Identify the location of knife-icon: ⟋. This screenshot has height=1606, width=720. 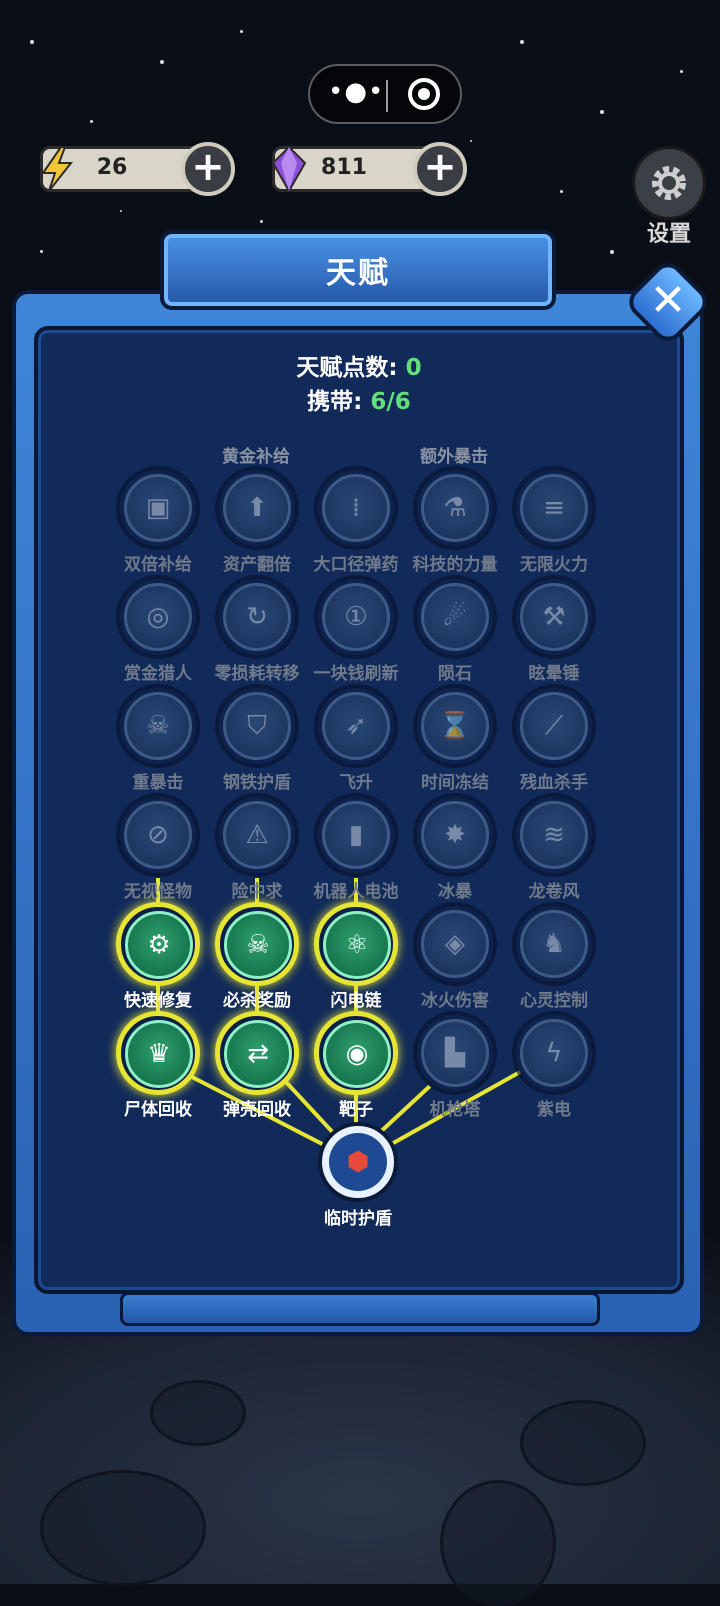
(554, 726).